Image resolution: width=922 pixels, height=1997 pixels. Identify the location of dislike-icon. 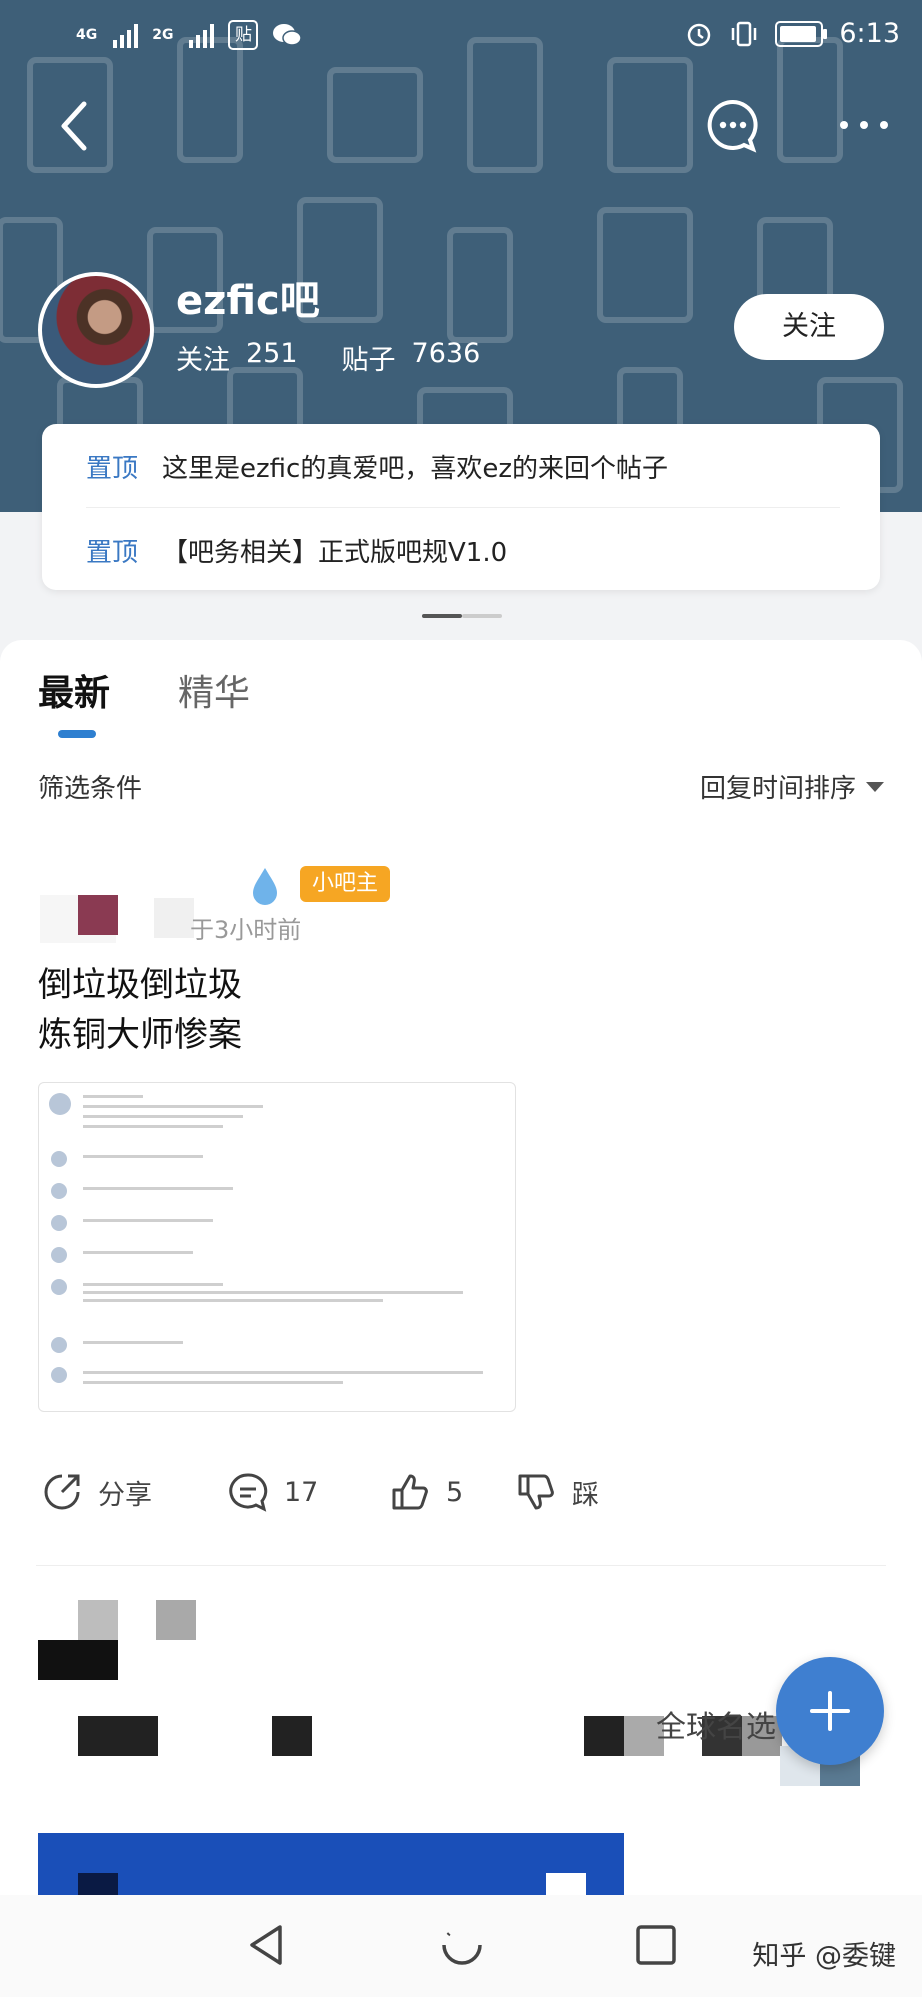
(536, 1492).